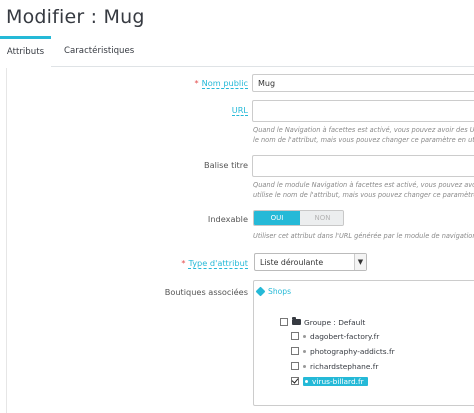 The width and height of the screenshot is (474, 413). Describe the element at coordinates (292, 262) in the screenshot. I see `type-attribut-selected: Liste déroulante` at that location.